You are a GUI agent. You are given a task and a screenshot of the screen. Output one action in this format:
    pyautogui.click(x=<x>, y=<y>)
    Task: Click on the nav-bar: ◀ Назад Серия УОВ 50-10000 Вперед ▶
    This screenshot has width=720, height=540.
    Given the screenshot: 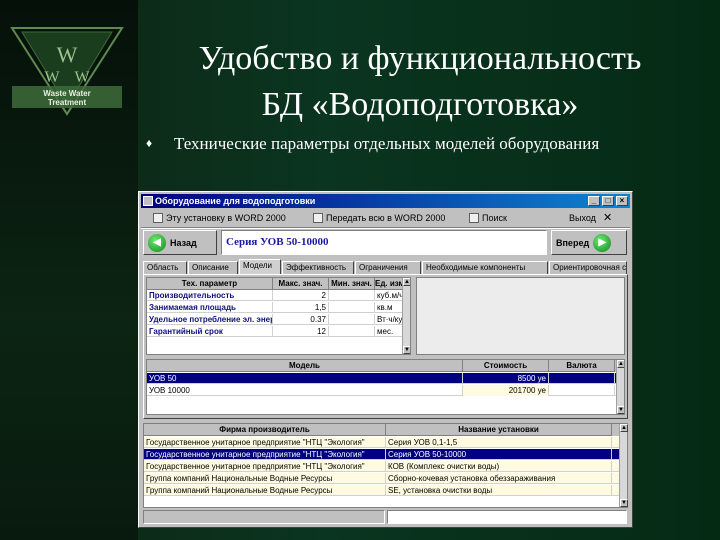 What is the action you would take?
    pyautogui.click(x=385, y=243)
    